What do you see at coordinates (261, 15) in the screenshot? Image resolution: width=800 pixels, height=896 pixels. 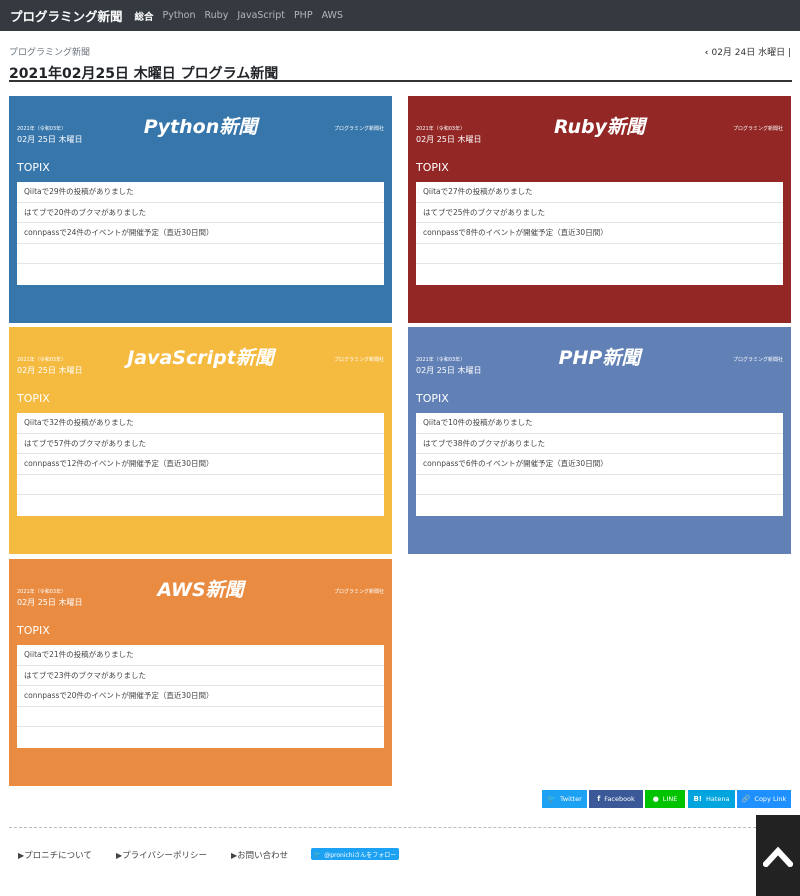 I see `nav-link-javascript: JavaScript` at bounding box center [261, 15].